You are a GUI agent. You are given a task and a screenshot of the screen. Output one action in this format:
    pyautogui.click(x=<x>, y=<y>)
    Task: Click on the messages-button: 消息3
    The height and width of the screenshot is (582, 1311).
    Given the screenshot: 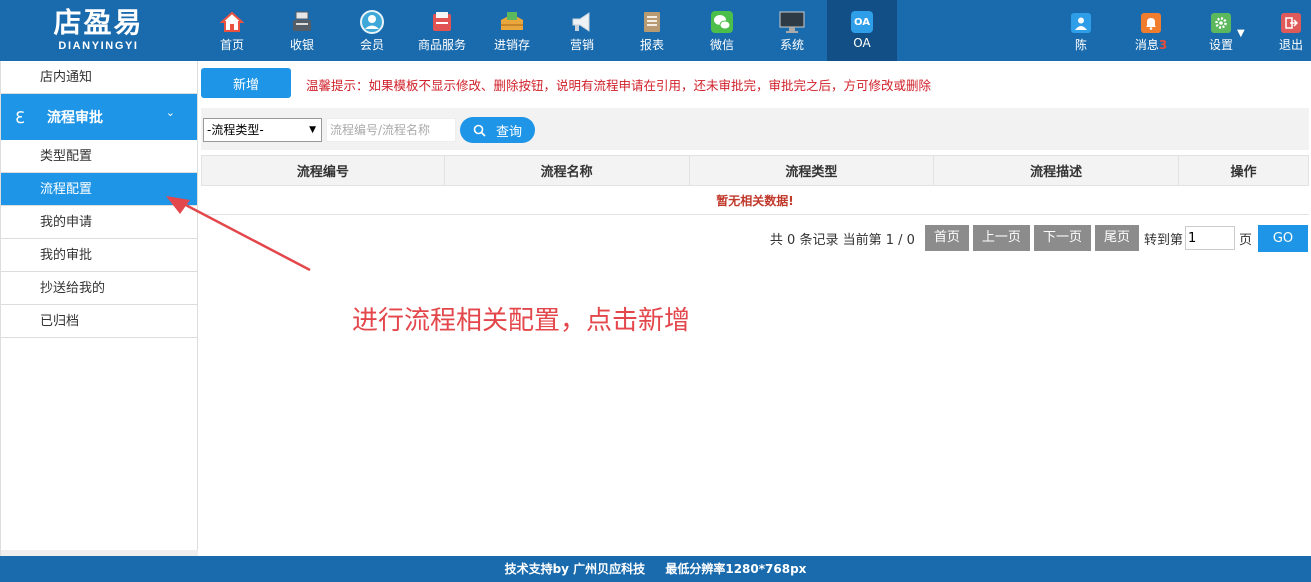 What is the action you would take?
    pyautogui.click(x=1151, y=30)
    